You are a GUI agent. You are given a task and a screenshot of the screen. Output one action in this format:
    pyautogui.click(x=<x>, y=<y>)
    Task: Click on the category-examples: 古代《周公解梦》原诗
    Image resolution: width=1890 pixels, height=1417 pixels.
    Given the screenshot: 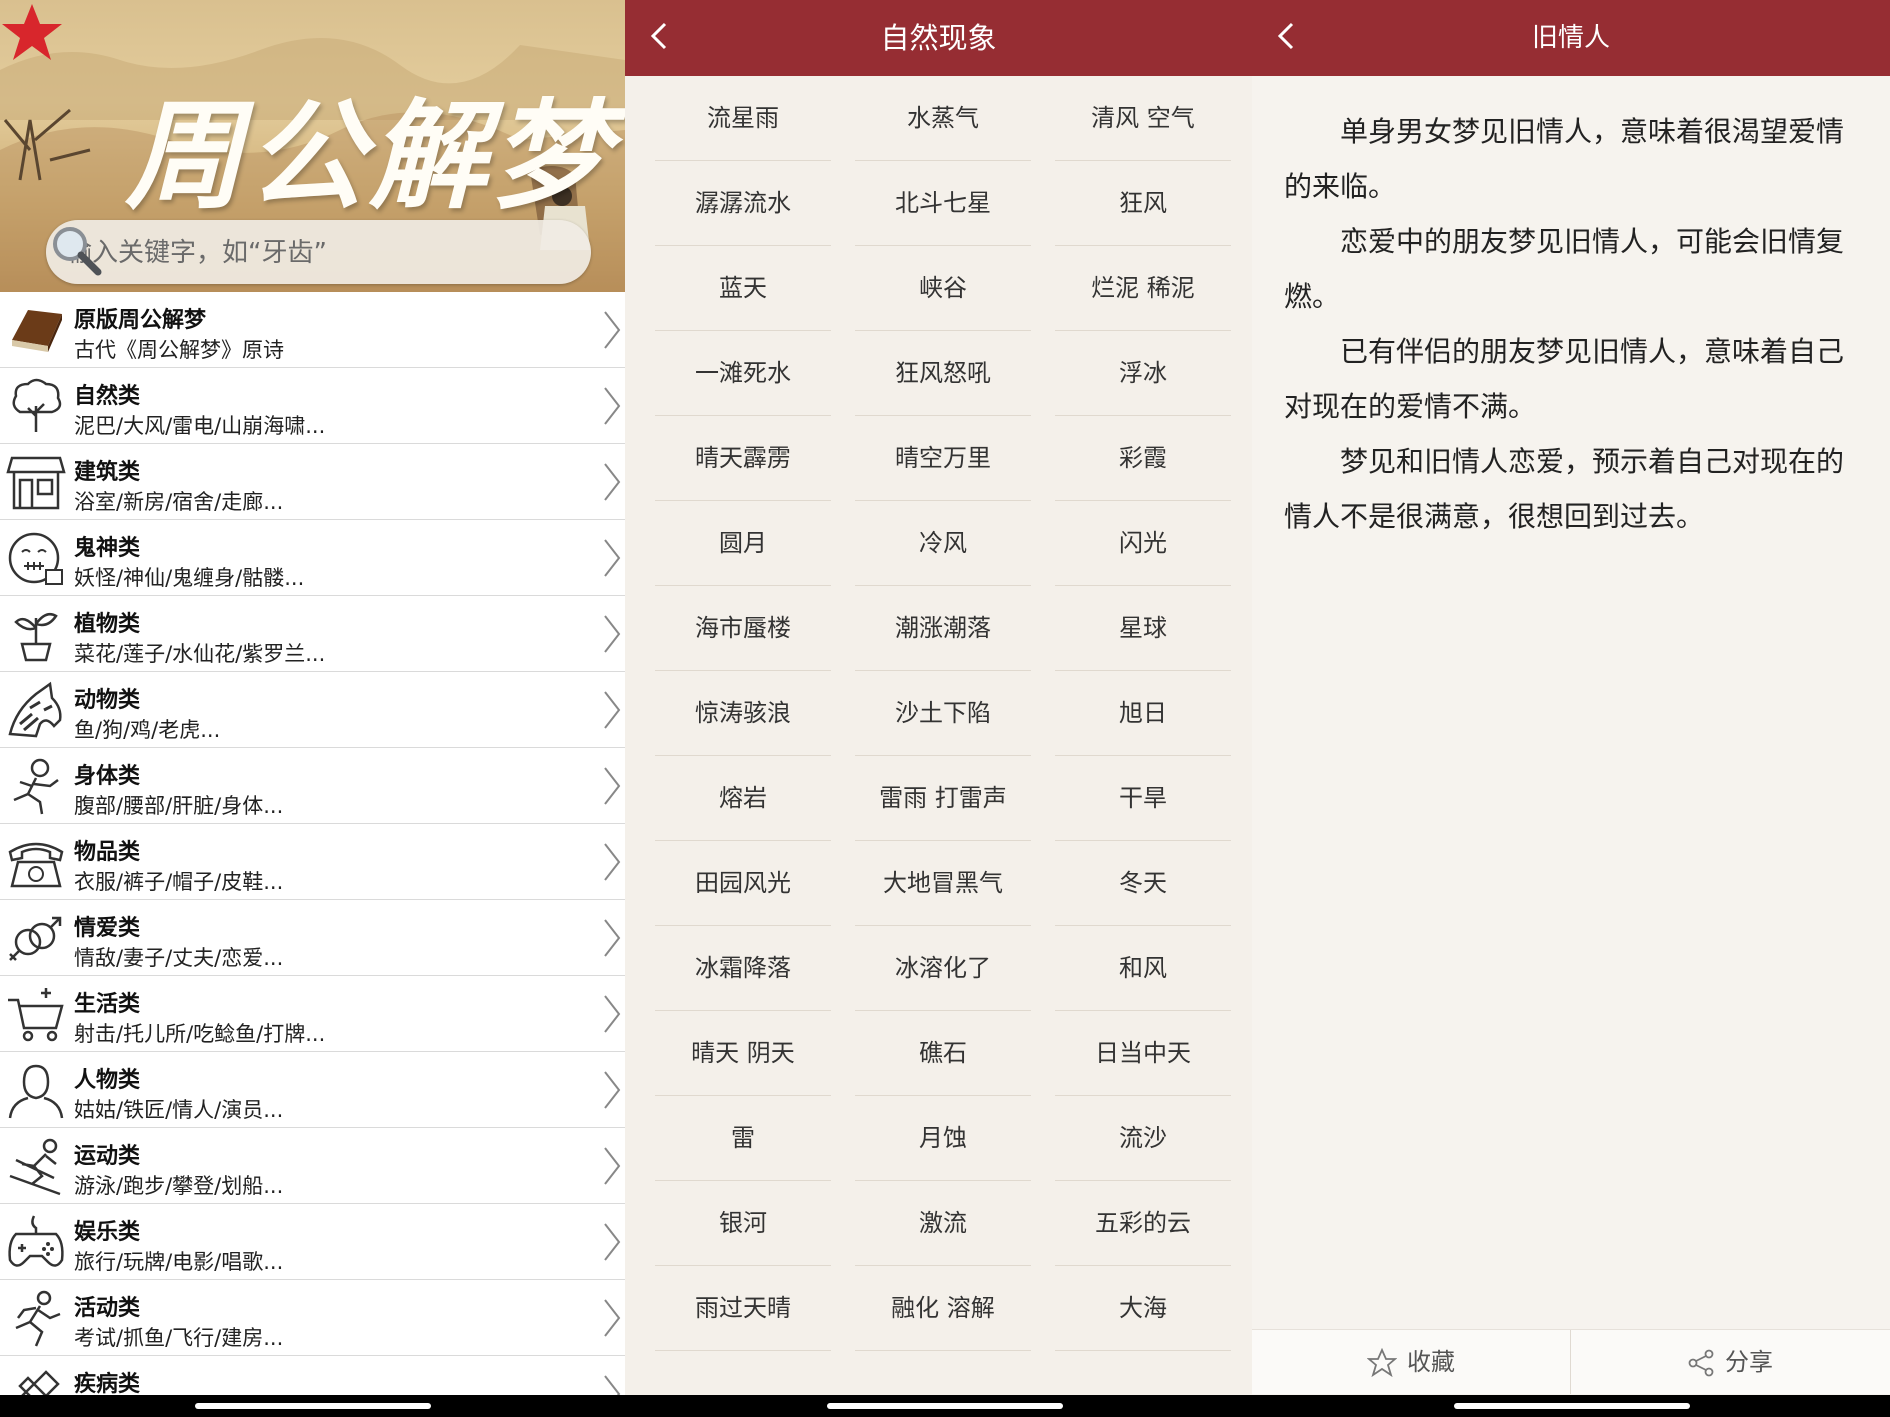 What is the action you would take?
    pyautogui.click(x=179, y=350)
    